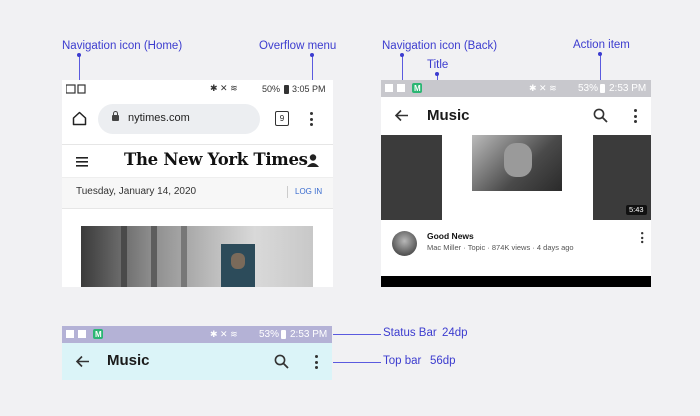 The height and width of the screenshot is (416, 700). Describe the element at coordinates (216, 159) in the screenshot. I see `site-logo: The New York Times` at that location.